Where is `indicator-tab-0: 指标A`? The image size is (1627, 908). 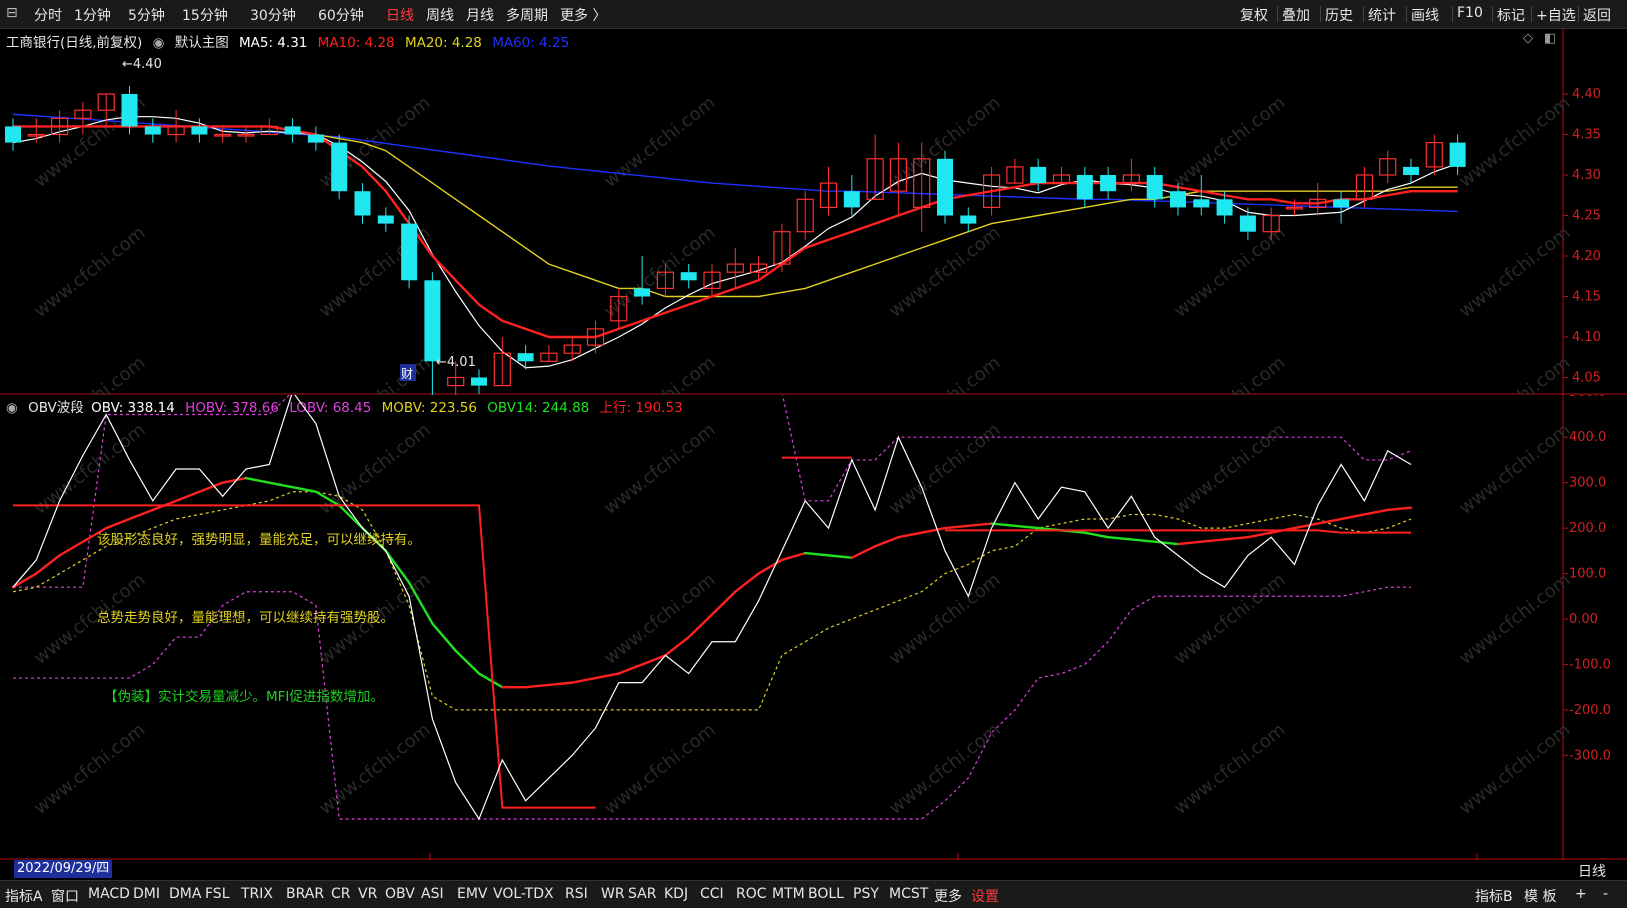 indicator-tab-0: 指标A is located at coordinates (24, 896).